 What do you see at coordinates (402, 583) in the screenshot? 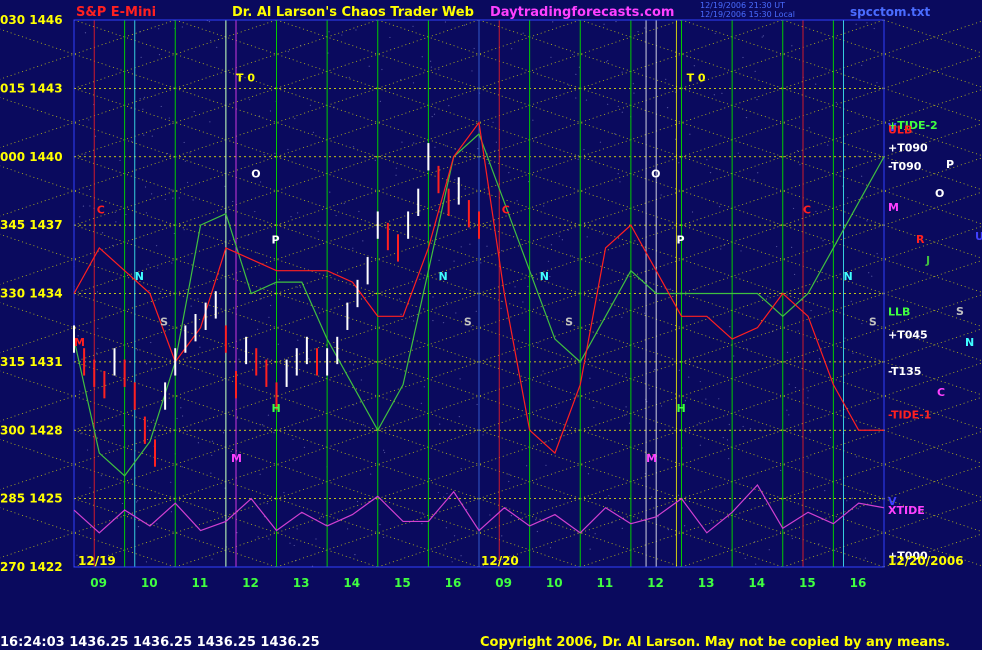
I see `x-tick-label: 15` at bounding box center [402, 583].